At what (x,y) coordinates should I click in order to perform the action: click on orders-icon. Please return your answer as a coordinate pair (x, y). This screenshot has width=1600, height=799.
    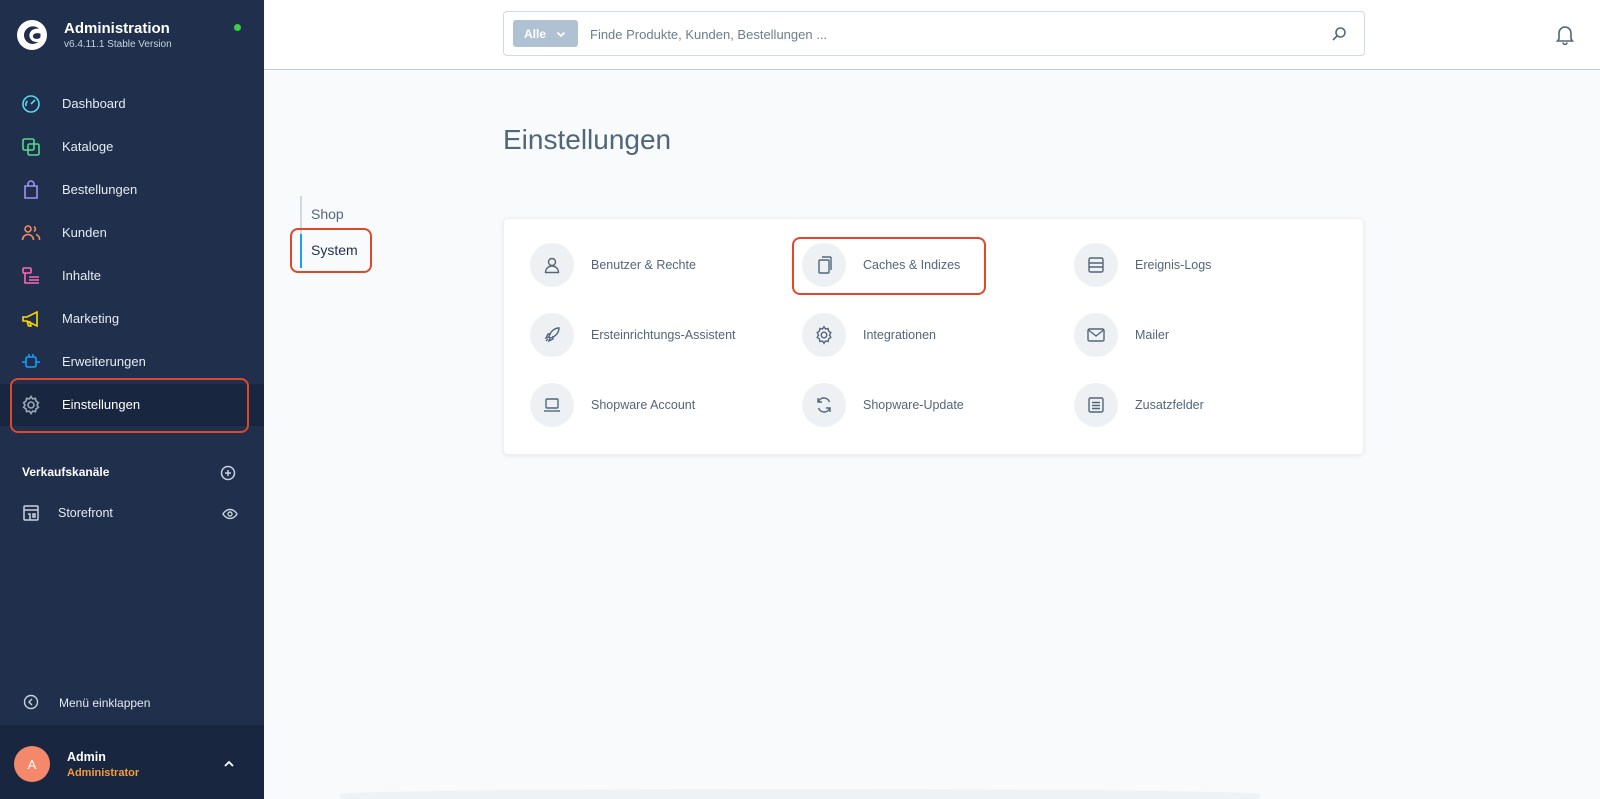
    Looking at the image, I should click on (31, 189).